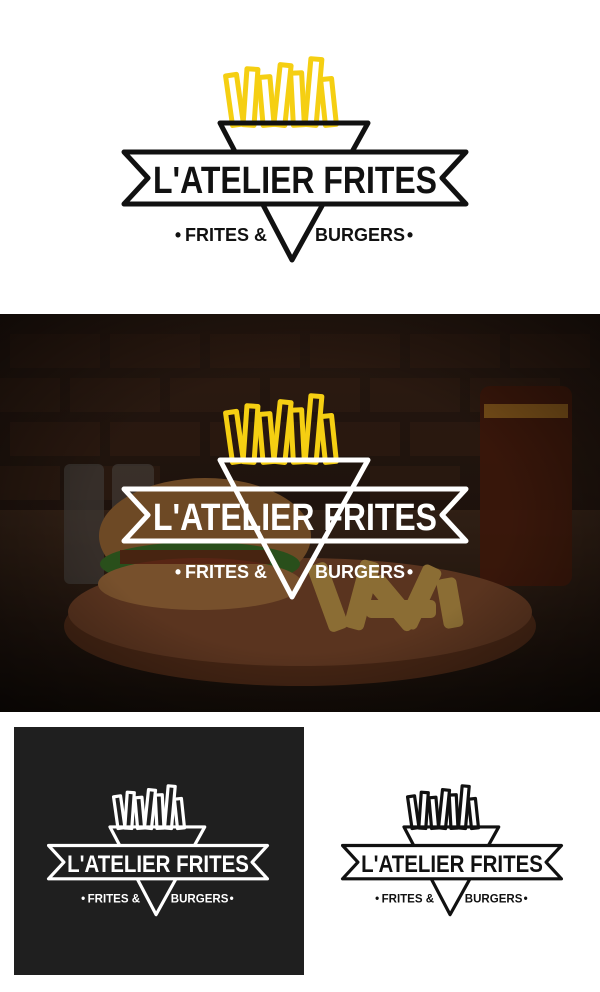 This screenshot has height=992, width=600. I want to click on logo-panel-dark: L'ATELIER FRITES • FRITES & BURGERS •, so click(159, 851).